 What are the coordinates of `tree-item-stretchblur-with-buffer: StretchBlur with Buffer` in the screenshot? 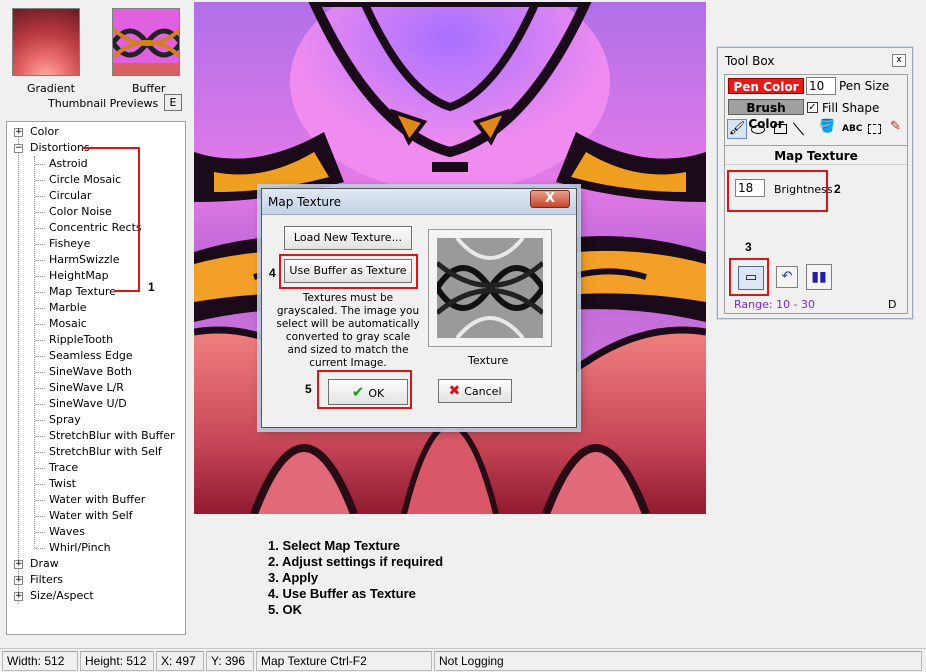 It's located at (112, 436).